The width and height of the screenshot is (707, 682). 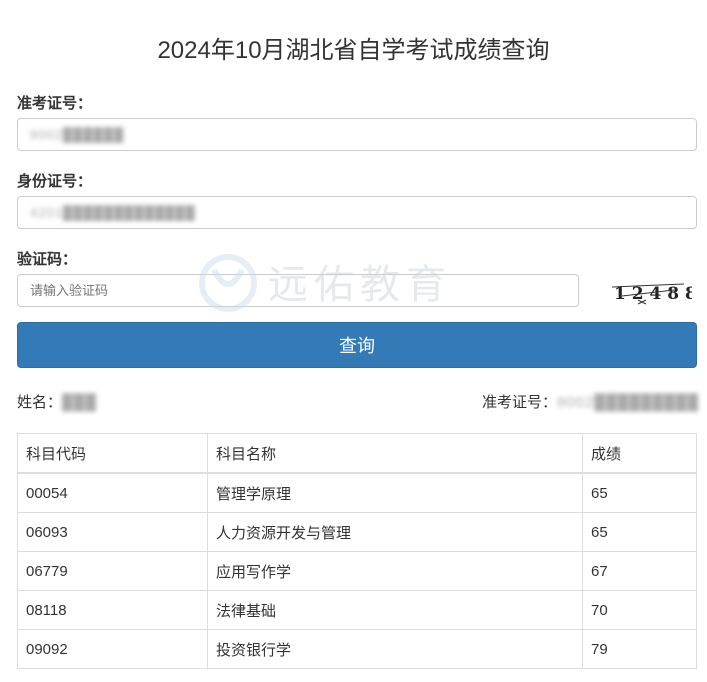 I want to click on name-label: 姓名：, so click(x=40, y=402).